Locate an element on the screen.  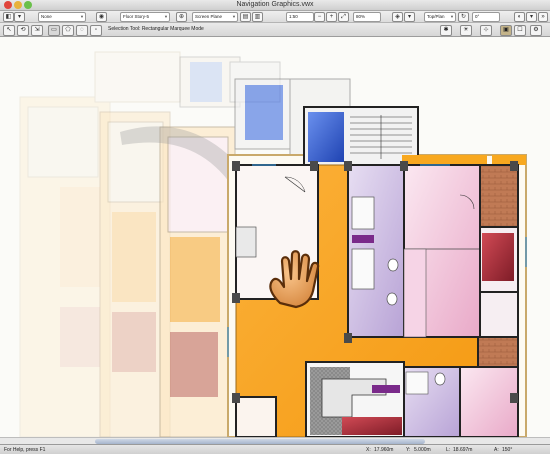
active-plane-select: Screen Plane ▼ is located at coordinates (215, 17).